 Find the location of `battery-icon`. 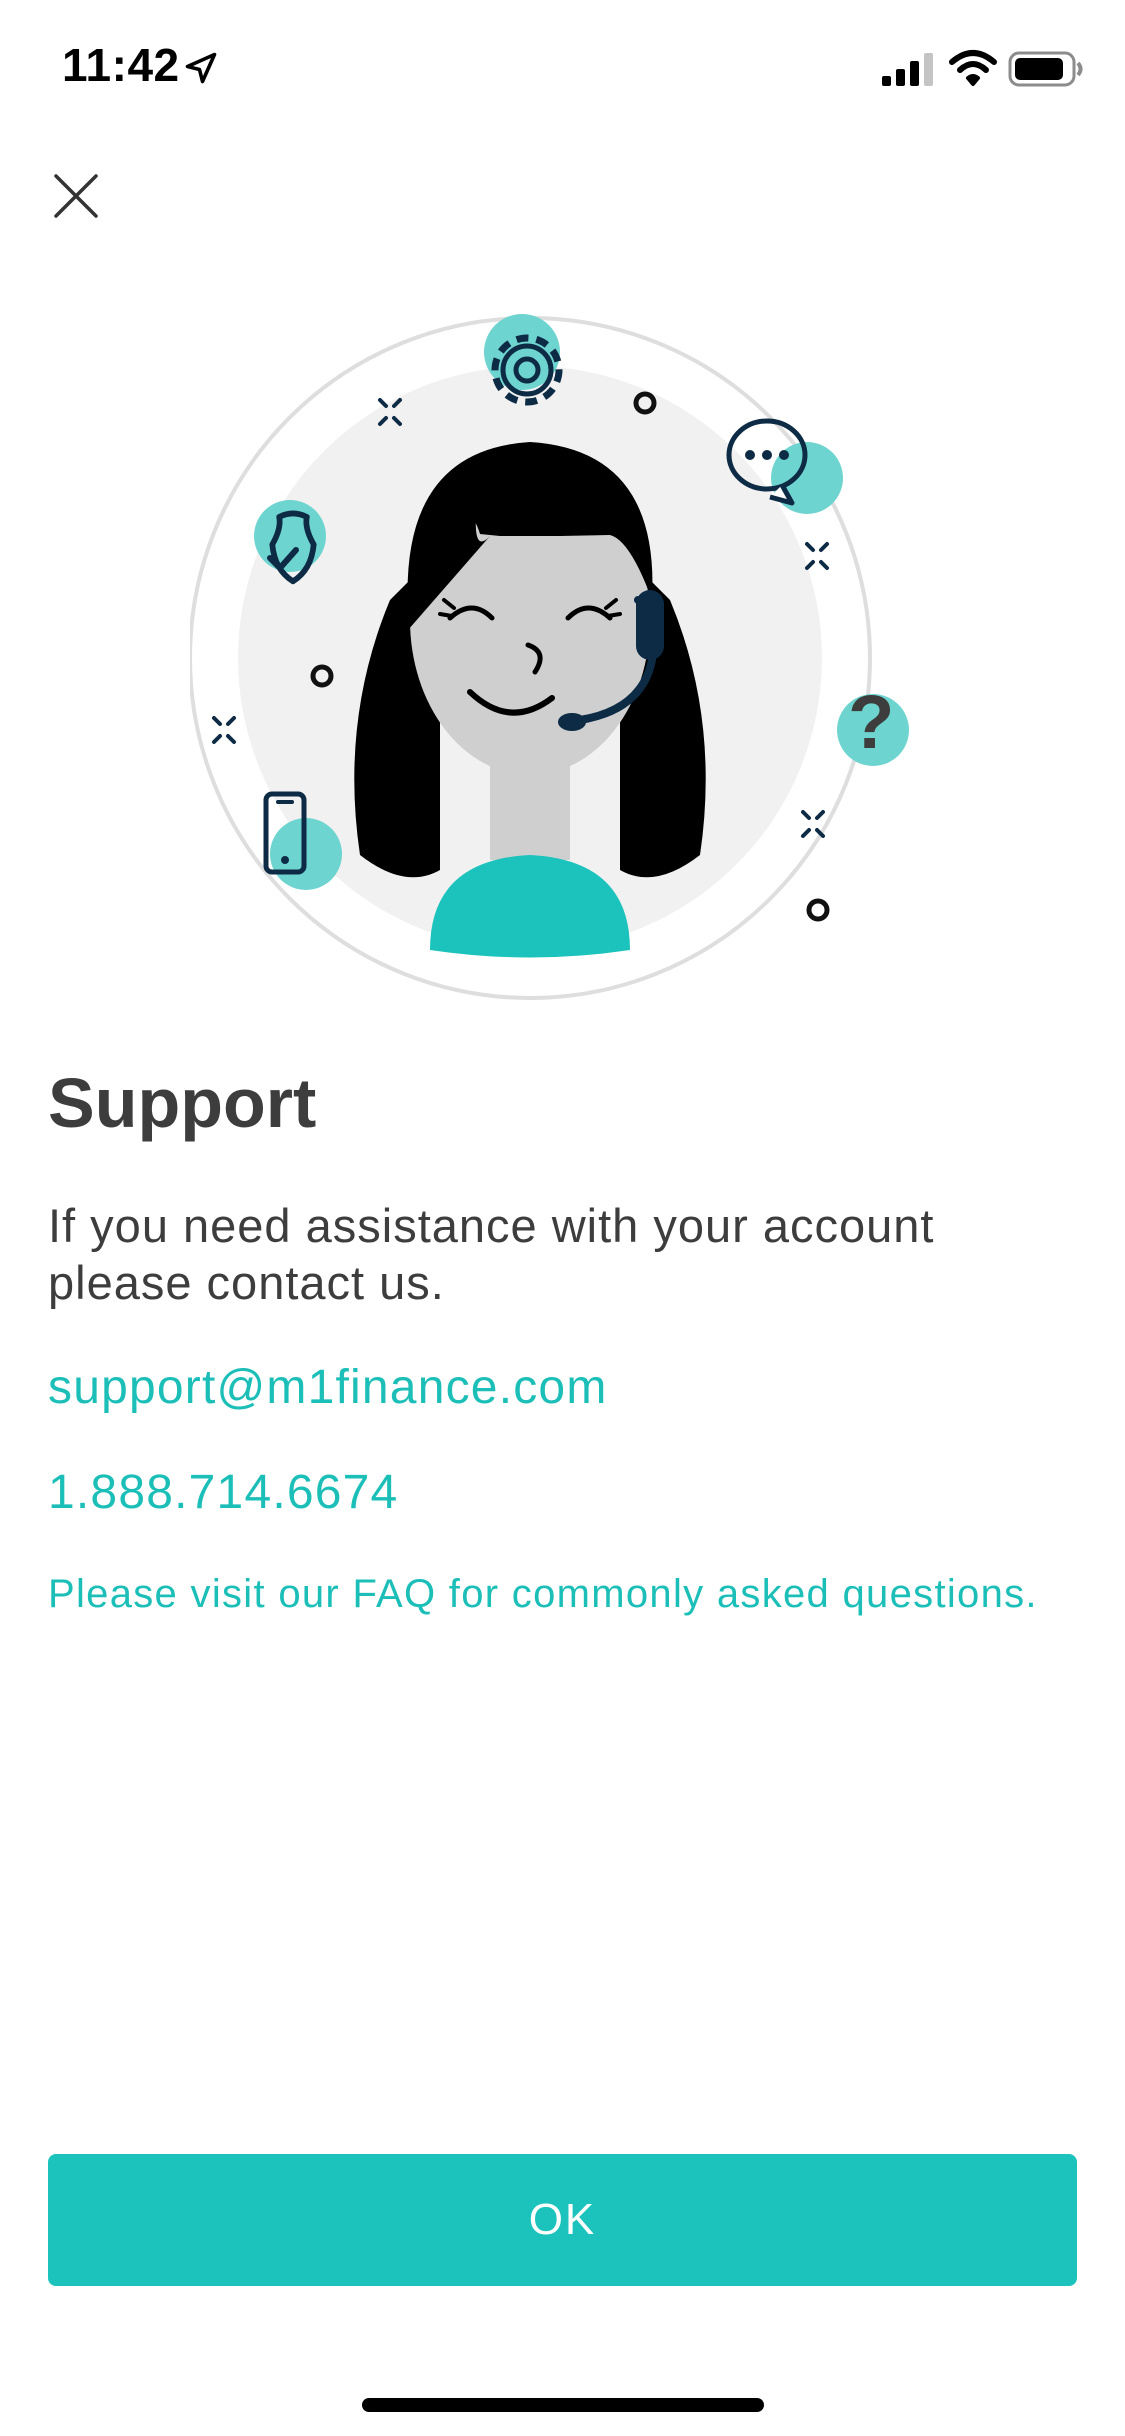

battery-icon is located at coordinates (1045, 69).